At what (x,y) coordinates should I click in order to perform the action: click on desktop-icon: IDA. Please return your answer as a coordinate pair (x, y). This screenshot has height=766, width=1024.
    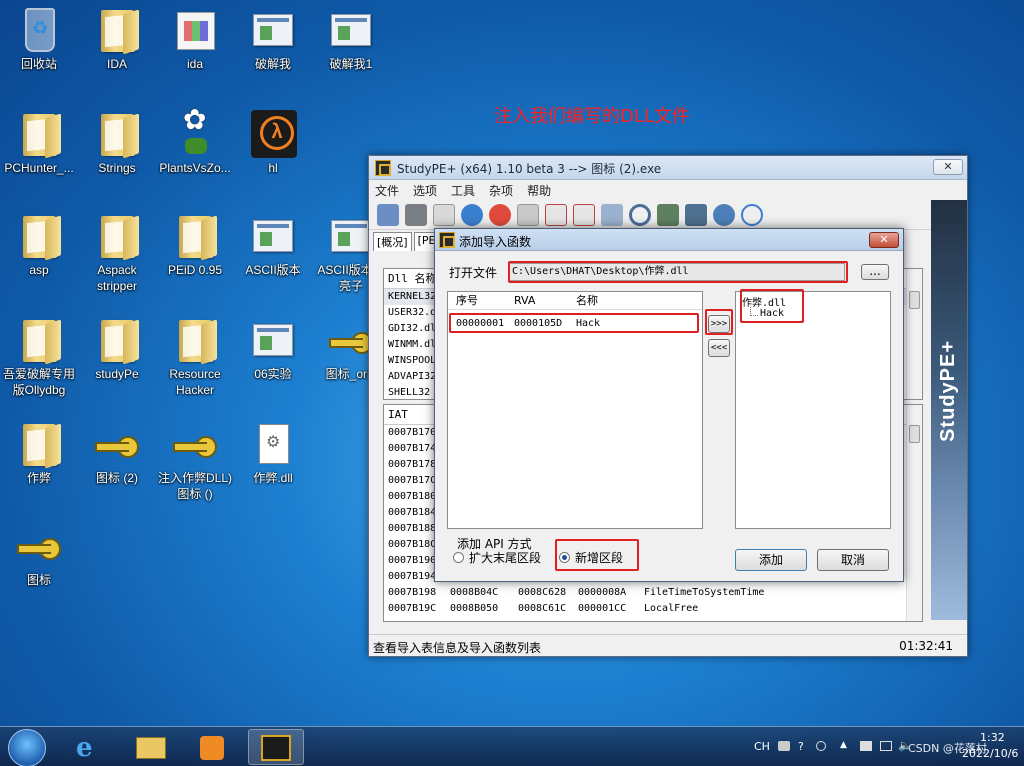
    Looking at the image, I should click on (117, 39).